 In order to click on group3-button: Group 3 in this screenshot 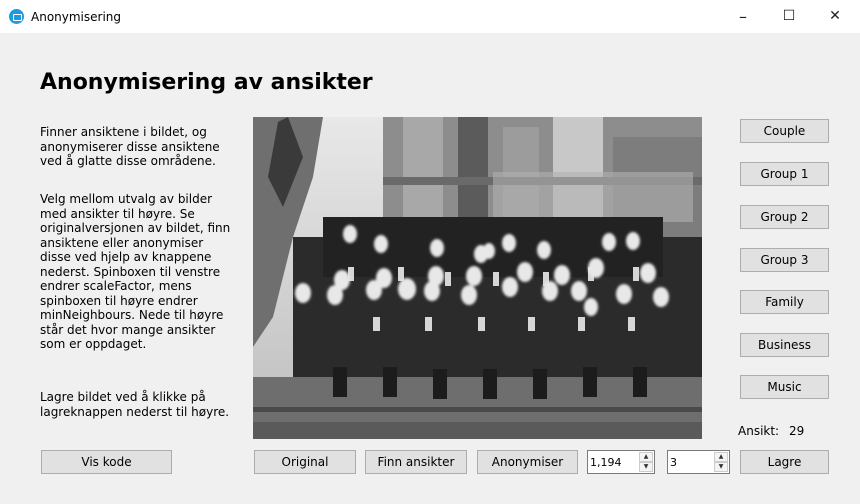, I will do `click(784, 260)`.